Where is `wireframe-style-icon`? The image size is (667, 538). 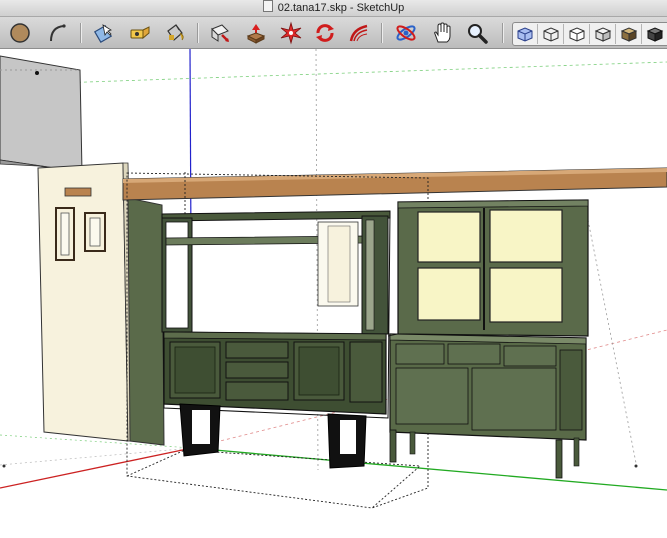
wireframe-style-icon is located at coordinates (551, 34).